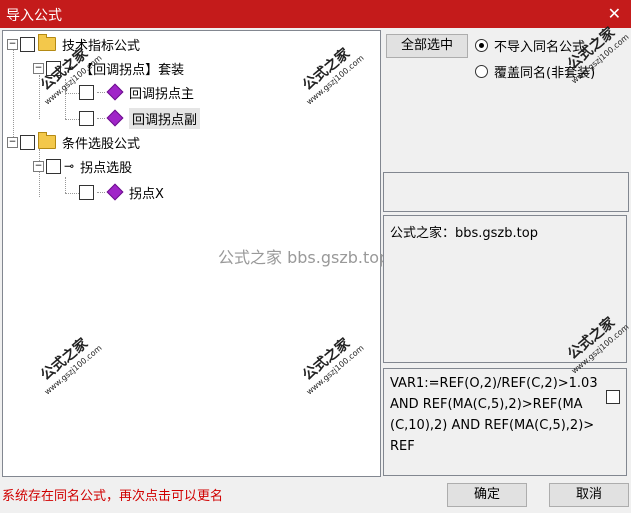 This screenshot has width=631, height=513. I want to click on node-label: 条件选股公式, so click(101, 144).